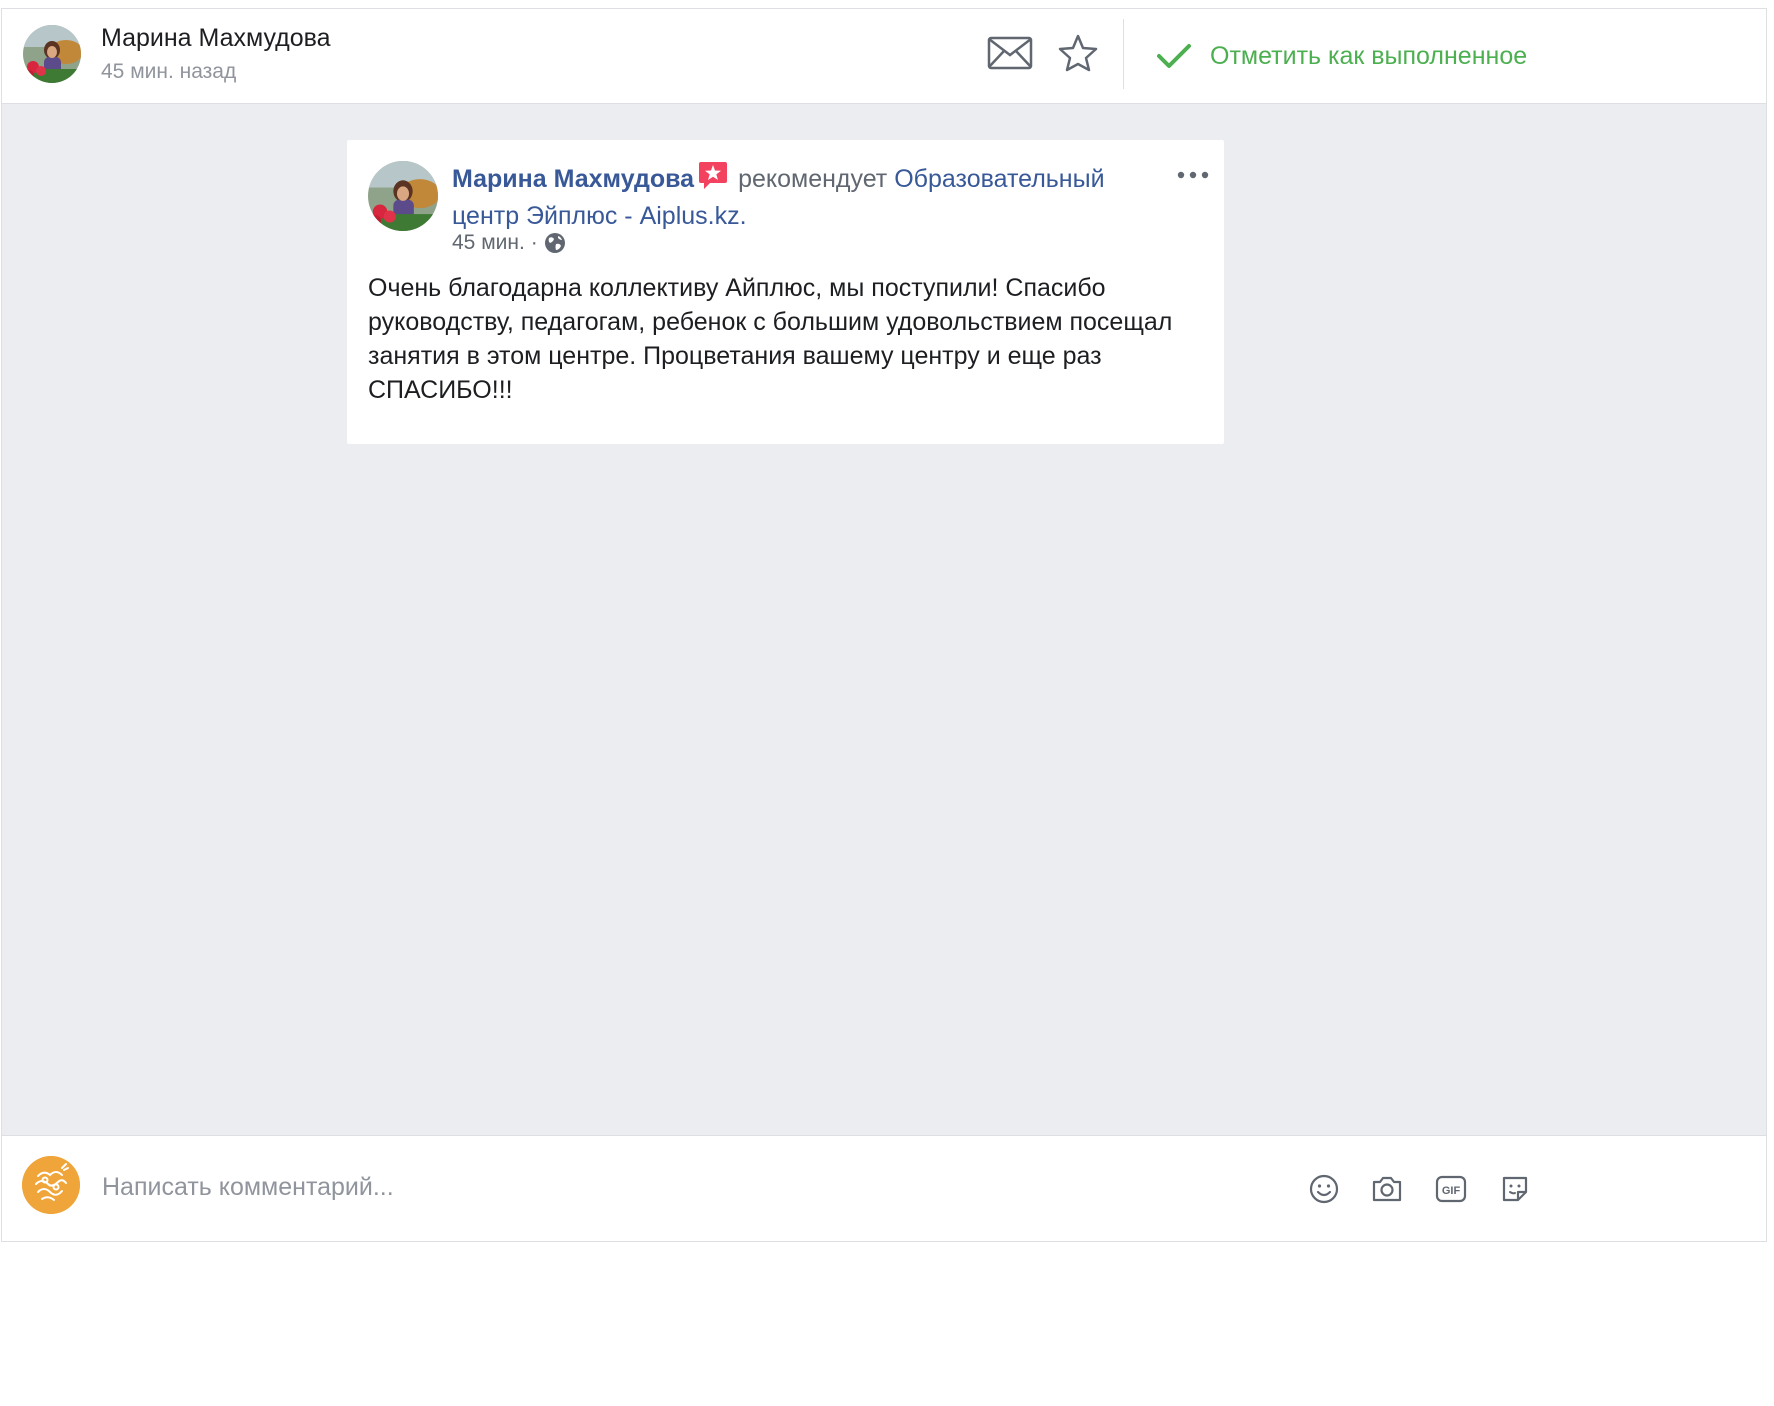  What do you see at coordinates (1174, 56) in the screenshot?
I see `check-icon` at bounding box center [1174, 56].